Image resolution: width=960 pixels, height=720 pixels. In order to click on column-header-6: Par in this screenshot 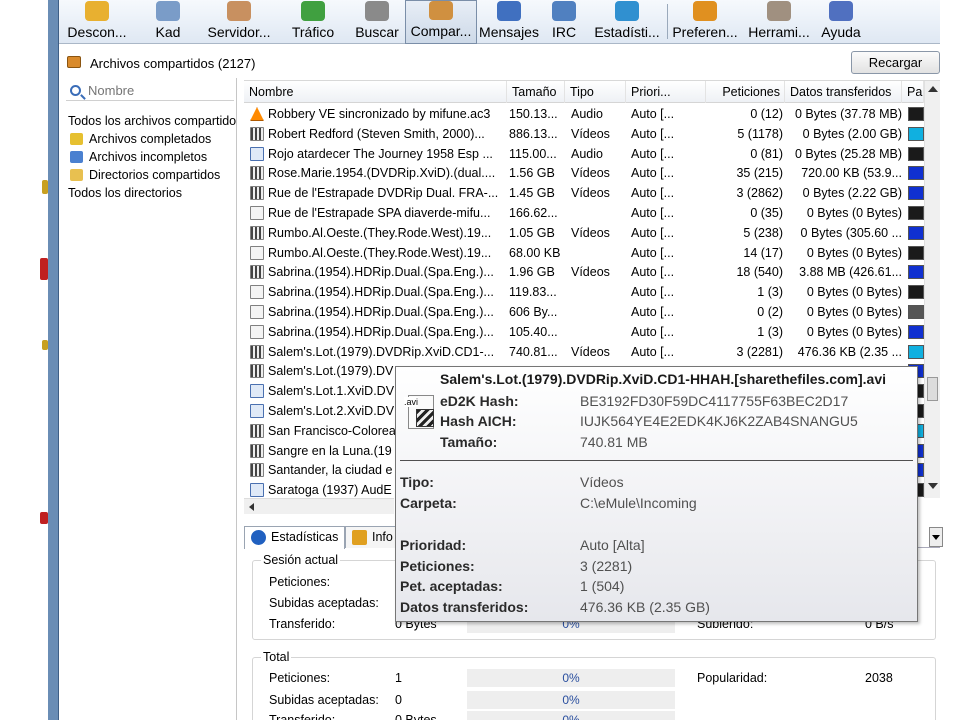, I will do `click(913, 92)`.